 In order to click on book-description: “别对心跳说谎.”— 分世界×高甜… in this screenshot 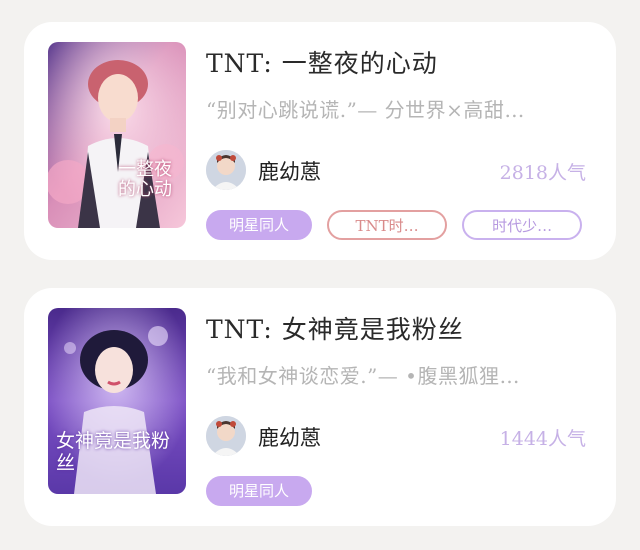, I will do `click(365, 110)`.